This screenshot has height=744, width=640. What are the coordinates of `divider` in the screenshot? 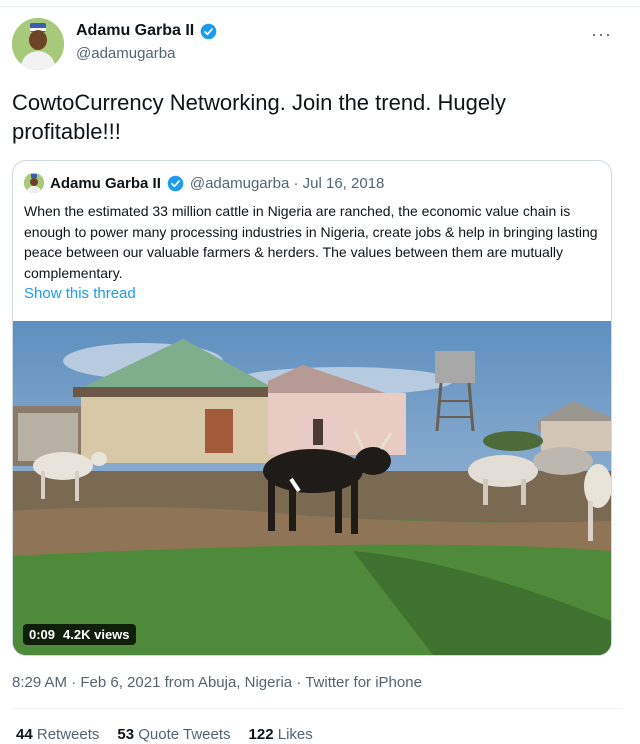 It's located at (317, 708).